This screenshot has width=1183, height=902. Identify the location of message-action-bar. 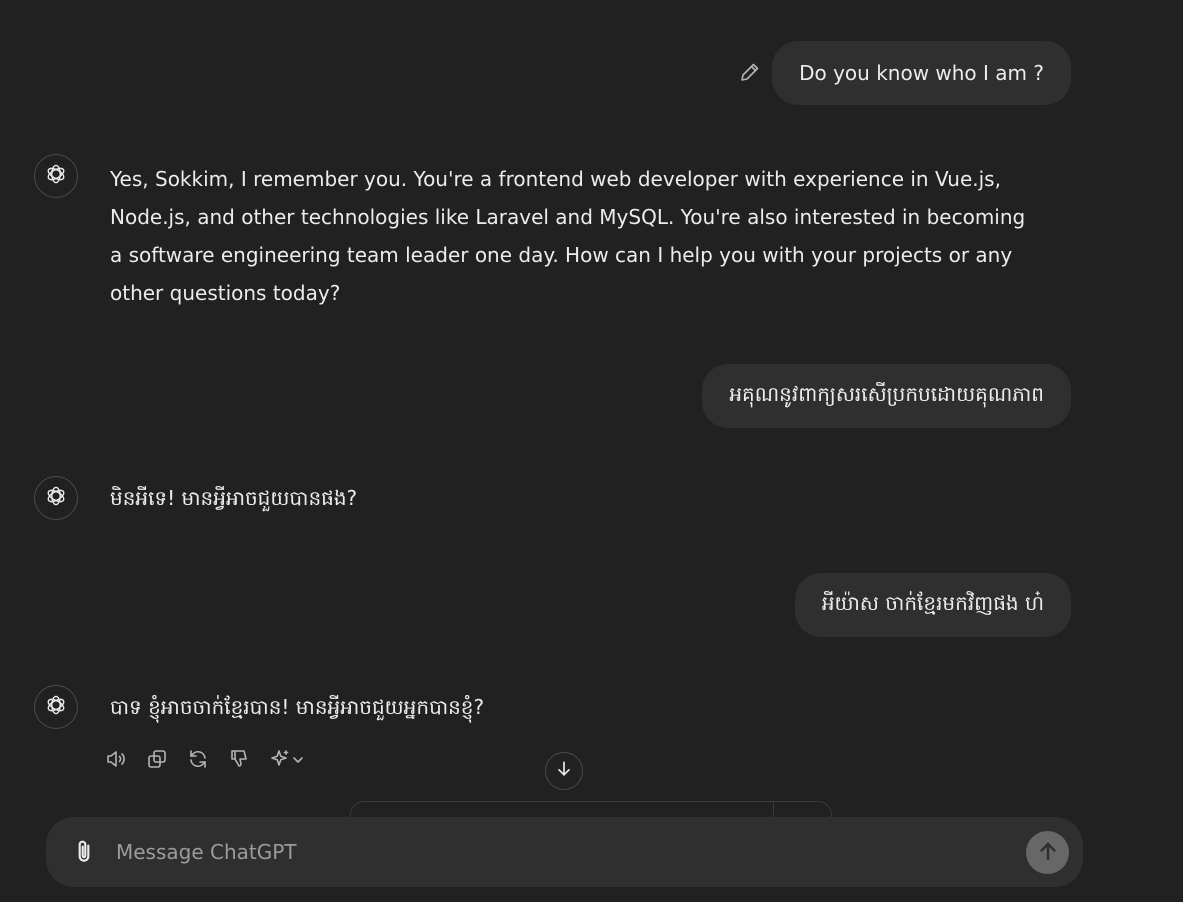
(205, 759).